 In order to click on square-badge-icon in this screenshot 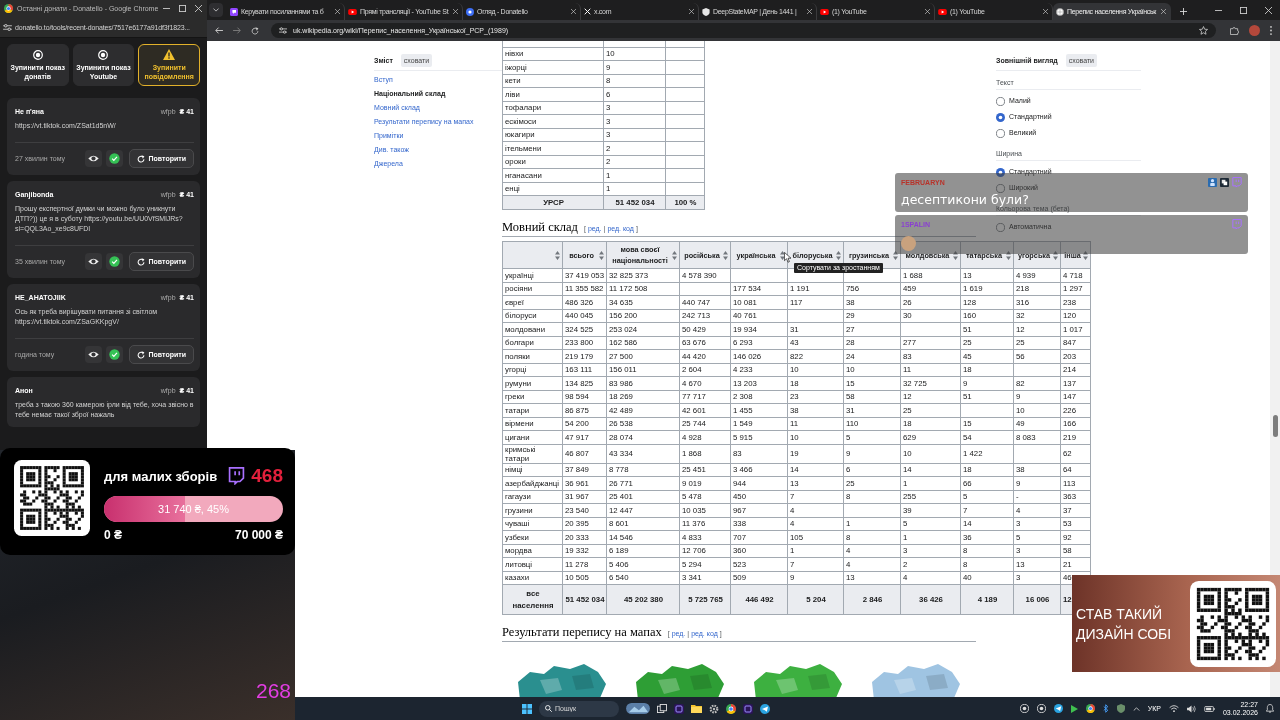, I will do `click(1224, 182)`.